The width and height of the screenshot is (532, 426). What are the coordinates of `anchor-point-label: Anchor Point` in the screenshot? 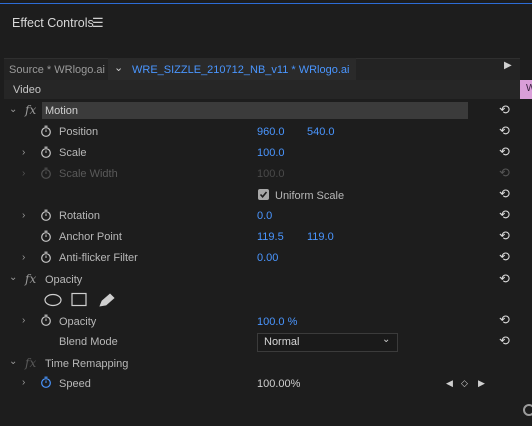 It's located at (90, 237).